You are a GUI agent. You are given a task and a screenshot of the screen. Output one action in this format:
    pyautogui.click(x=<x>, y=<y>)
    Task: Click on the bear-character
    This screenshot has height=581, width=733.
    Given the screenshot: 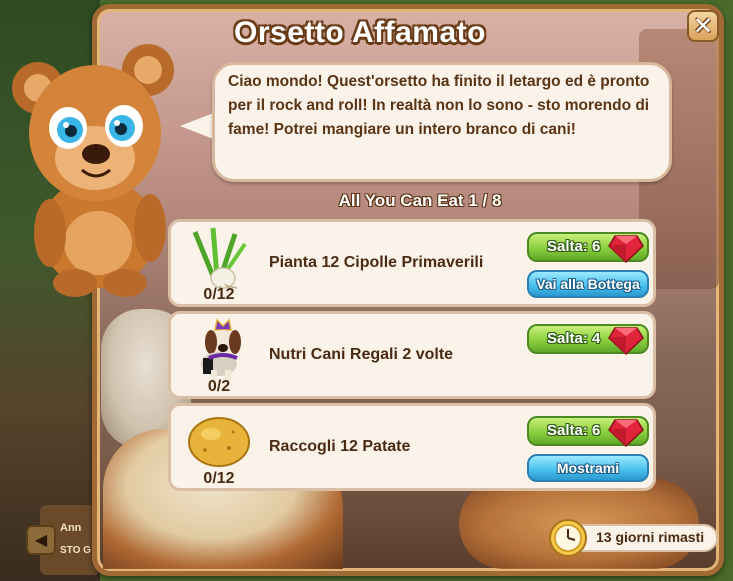 What is the action you would take?
    pyautogui.click(x=93, y=170)
    